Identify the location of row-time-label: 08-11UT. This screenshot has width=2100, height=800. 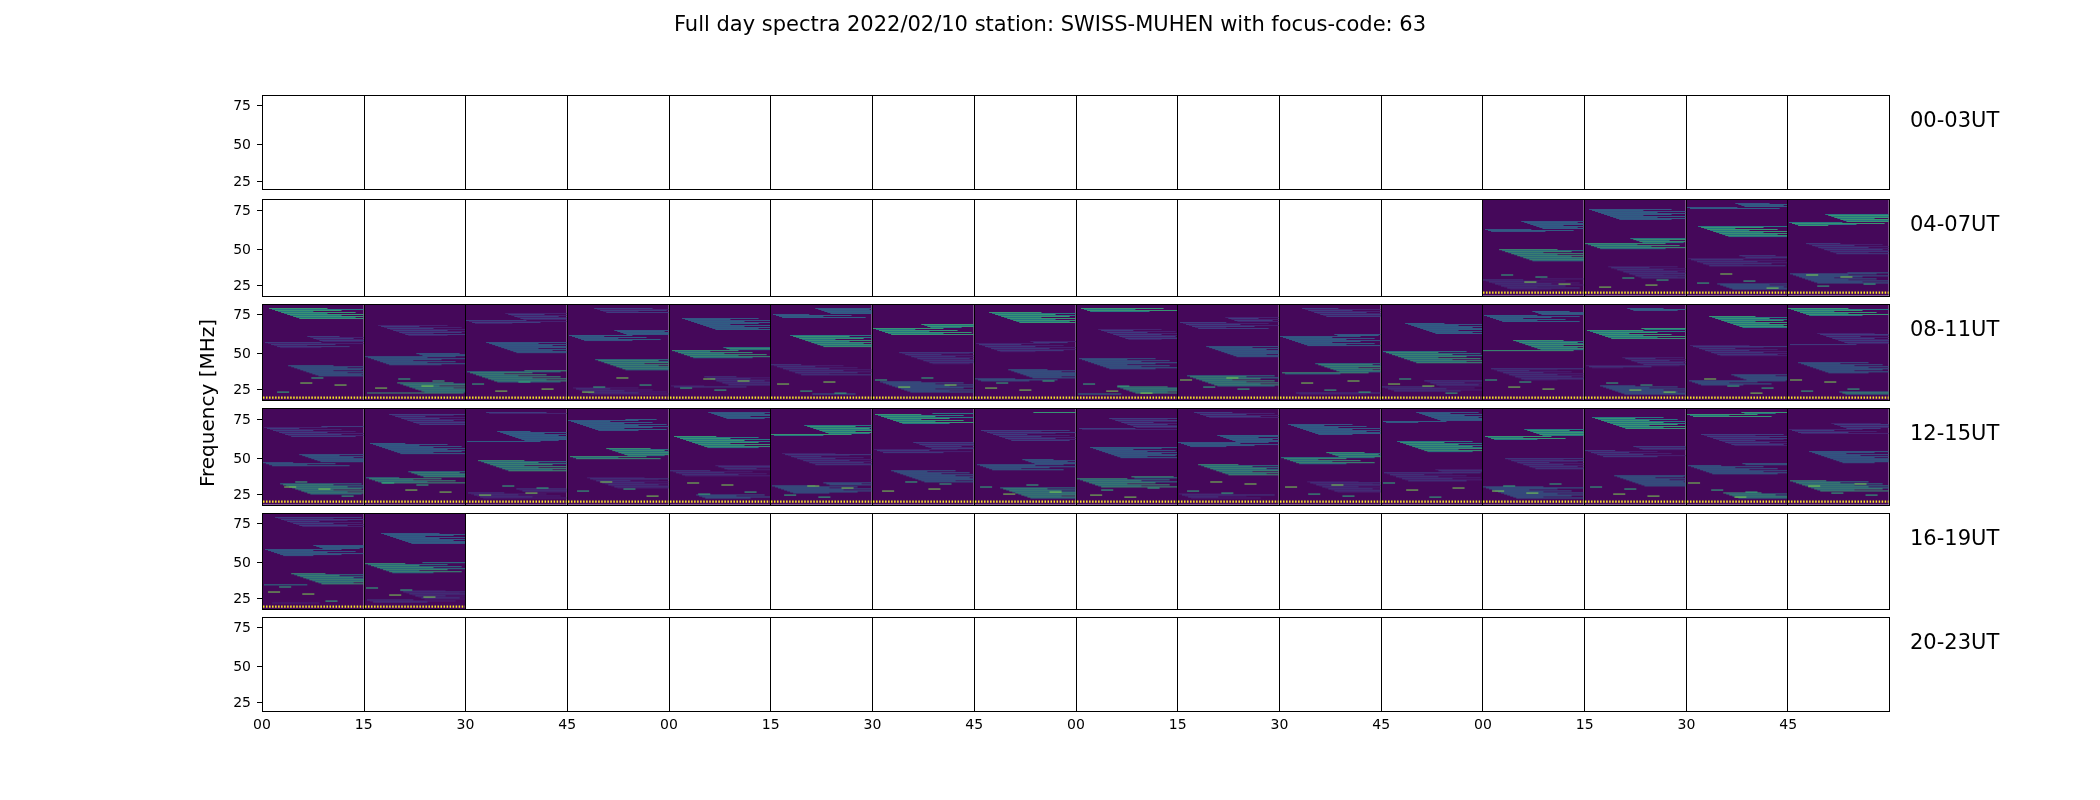
(1955, 329).